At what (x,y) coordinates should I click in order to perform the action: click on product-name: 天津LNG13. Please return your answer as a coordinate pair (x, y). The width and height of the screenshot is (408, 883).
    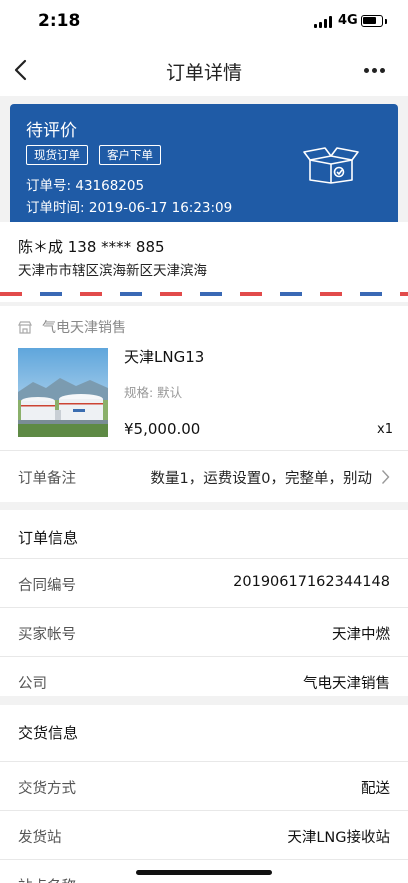
    Looking at the image, I should click on (164, 356).